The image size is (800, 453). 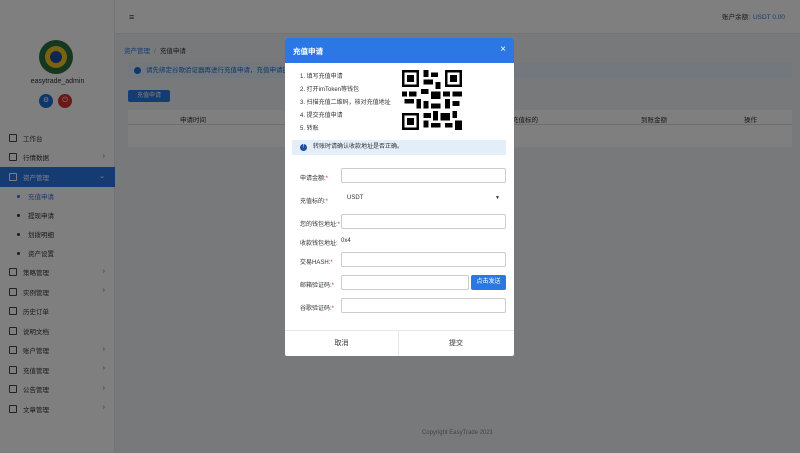 I want to click on receive-label: 收款钱包地址:, so click(x=319, y=244).